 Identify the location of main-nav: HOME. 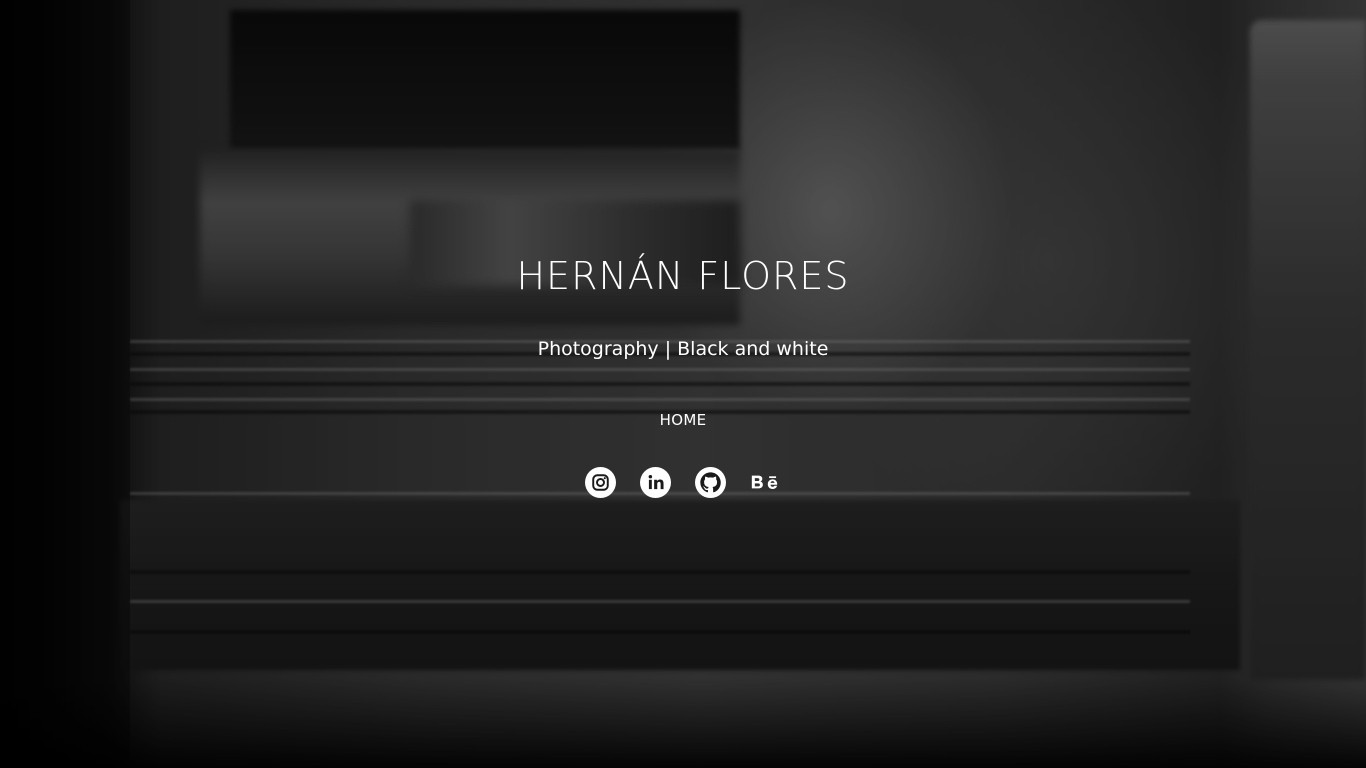
(683, 419).